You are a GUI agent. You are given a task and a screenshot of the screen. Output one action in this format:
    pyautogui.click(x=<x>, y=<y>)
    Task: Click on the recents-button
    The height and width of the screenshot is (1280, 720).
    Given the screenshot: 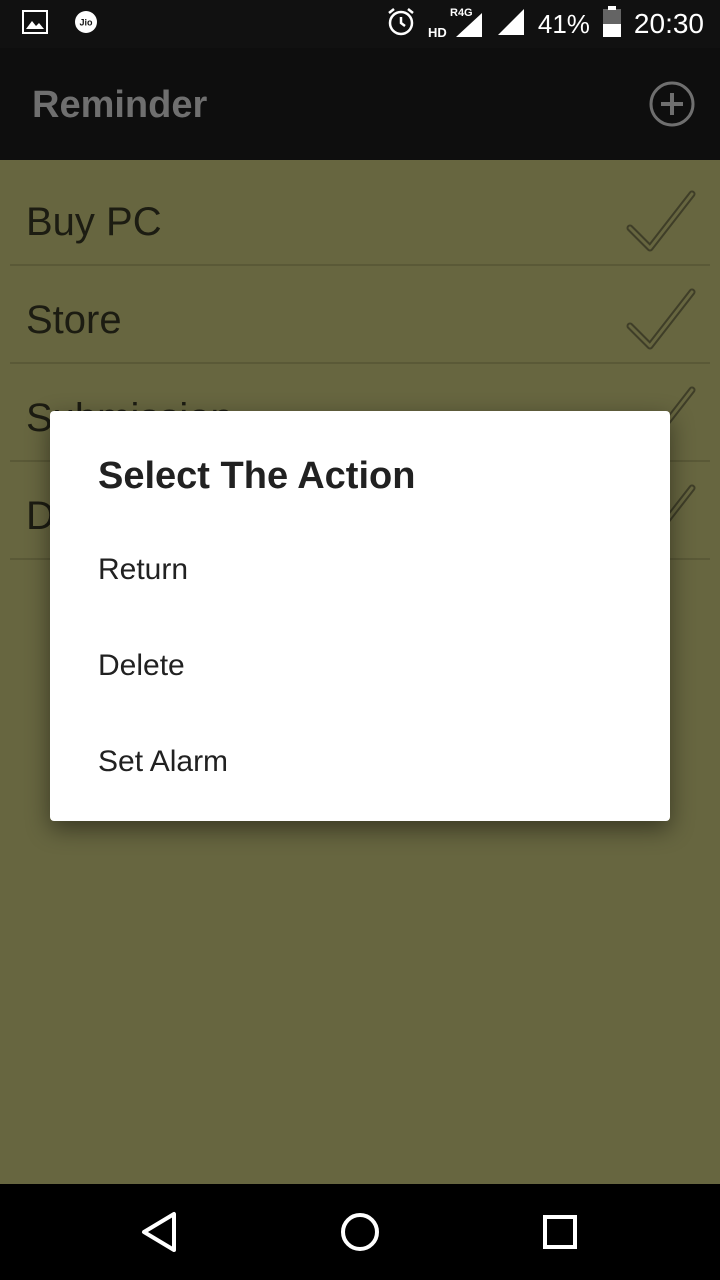 What is the action you would take?
    pyautogui.click(x=560, y=1232)
    